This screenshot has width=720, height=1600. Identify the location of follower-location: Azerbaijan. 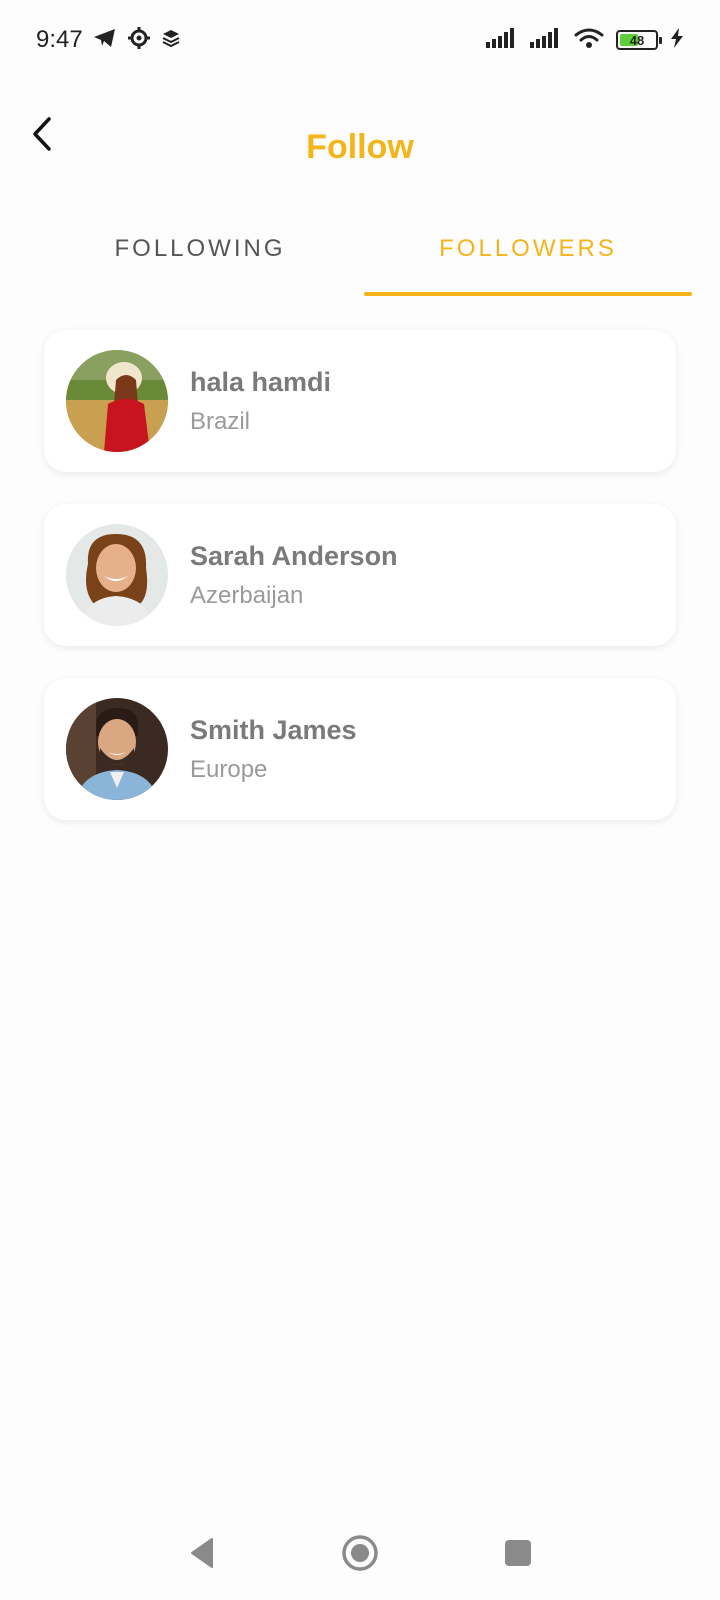
(247, 595).